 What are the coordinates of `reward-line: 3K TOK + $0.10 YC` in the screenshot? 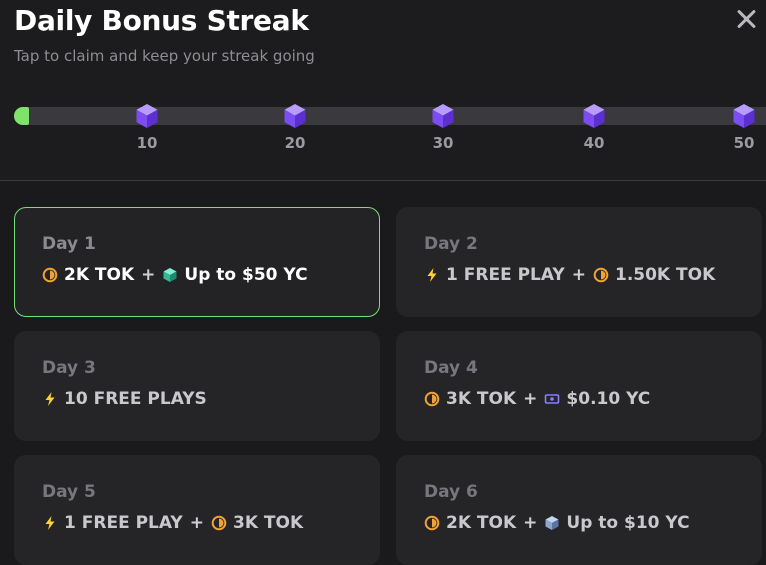 It's located at (537, 399).